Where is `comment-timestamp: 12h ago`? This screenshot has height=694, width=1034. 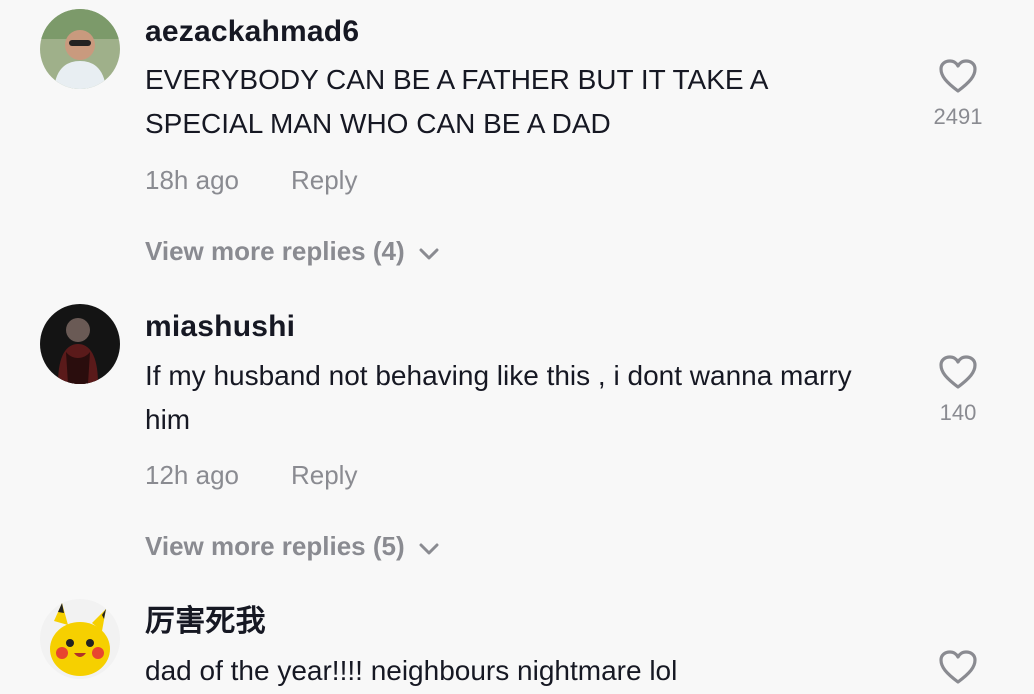 comment-timestamp: 12h ago is located at coordinates (192, 475).